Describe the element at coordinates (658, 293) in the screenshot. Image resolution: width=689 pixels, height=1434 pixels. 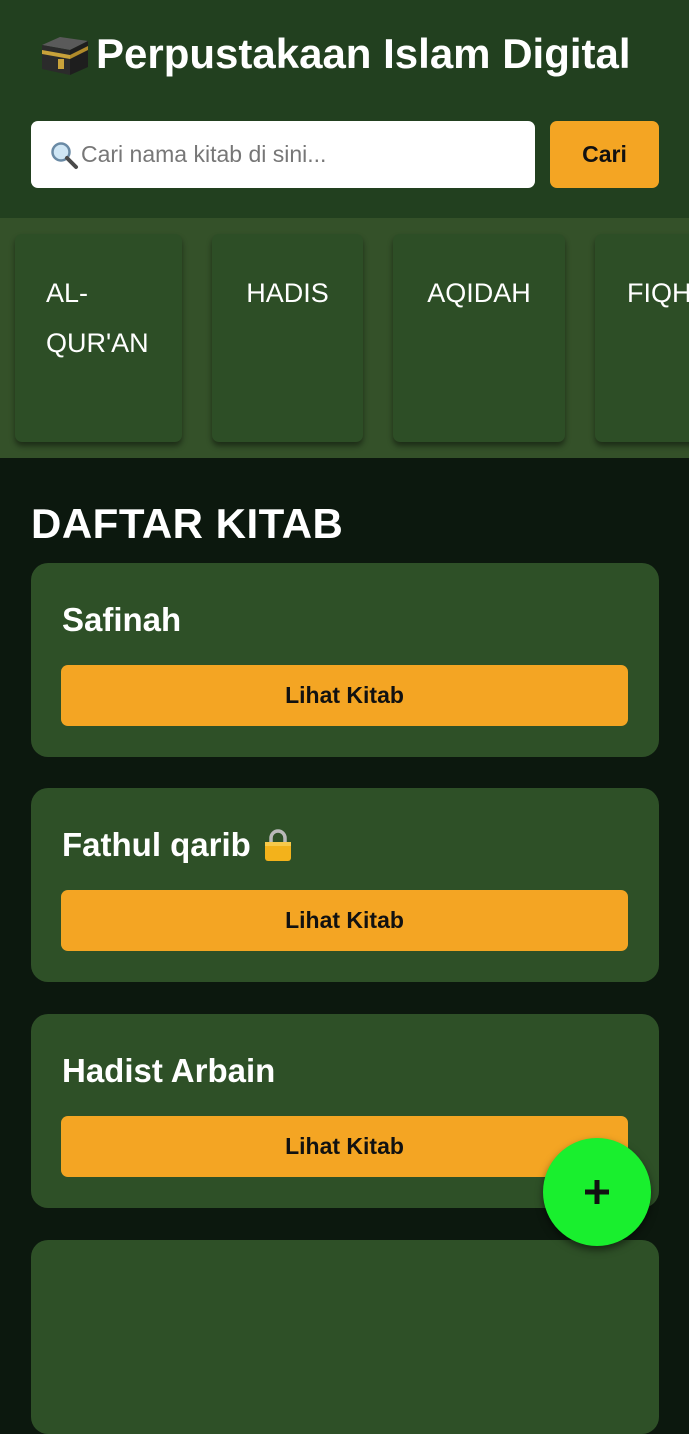
I see `category-label: FIQH` at that location.